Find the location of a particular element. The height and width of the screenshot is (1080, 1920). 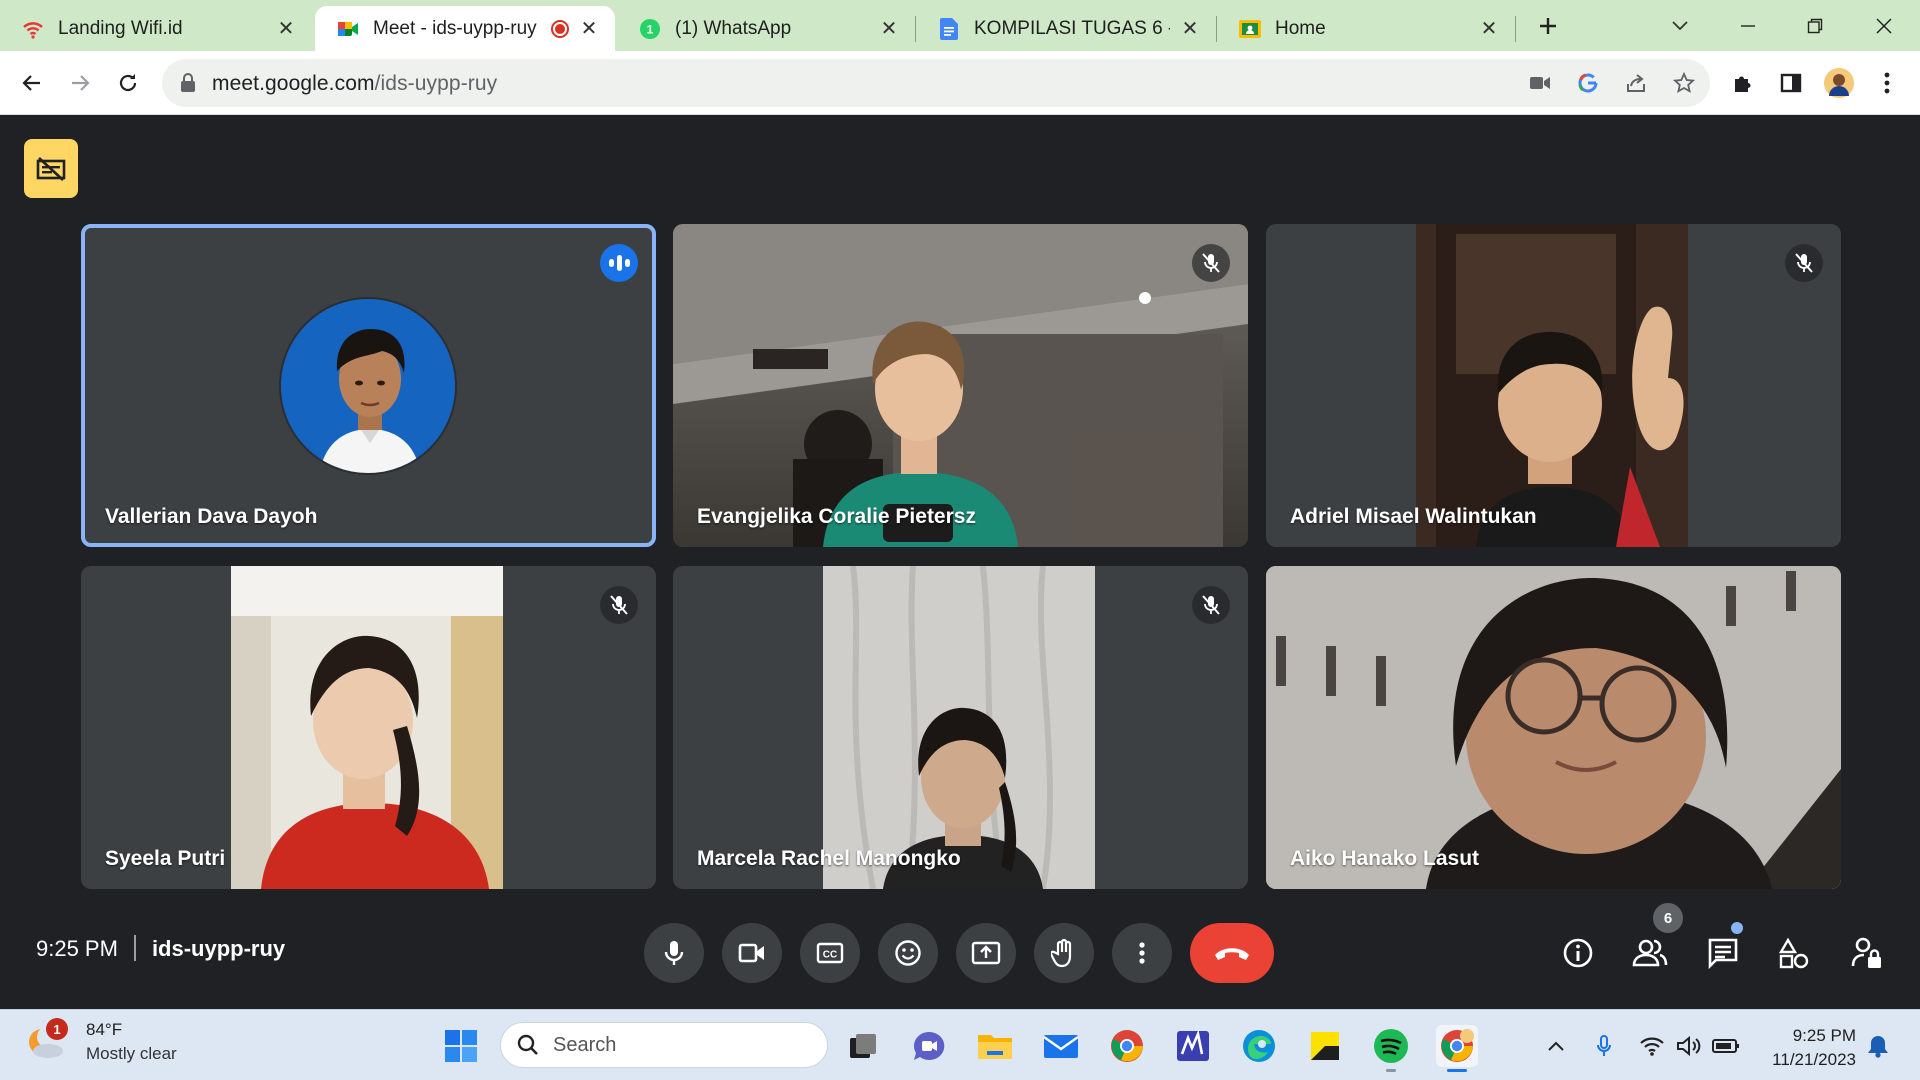

tab-google-docs: KOMPILASI TUGAS 6 - IM ✕ is located at coordinates (1066, 28).